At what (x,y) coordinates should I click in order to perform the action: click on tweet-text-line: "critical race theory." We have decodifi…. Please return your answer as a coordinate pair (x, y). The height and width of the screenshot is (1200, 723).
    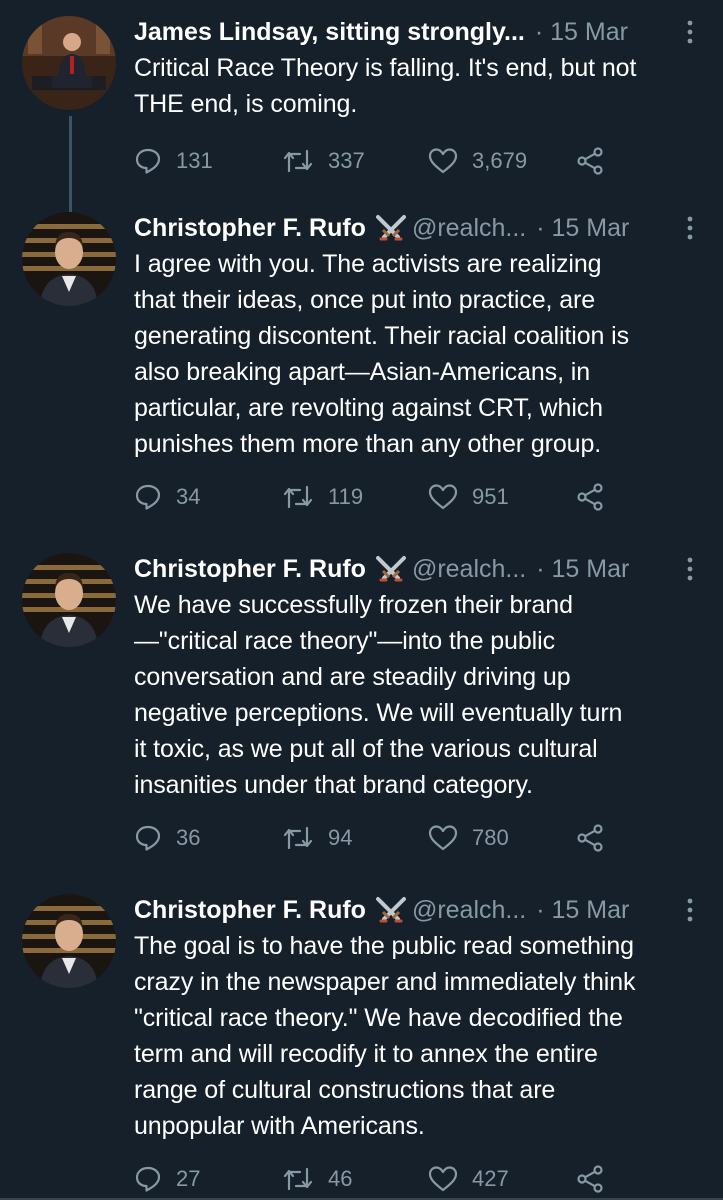
    Looking at the image, I should click on (378, 1018).